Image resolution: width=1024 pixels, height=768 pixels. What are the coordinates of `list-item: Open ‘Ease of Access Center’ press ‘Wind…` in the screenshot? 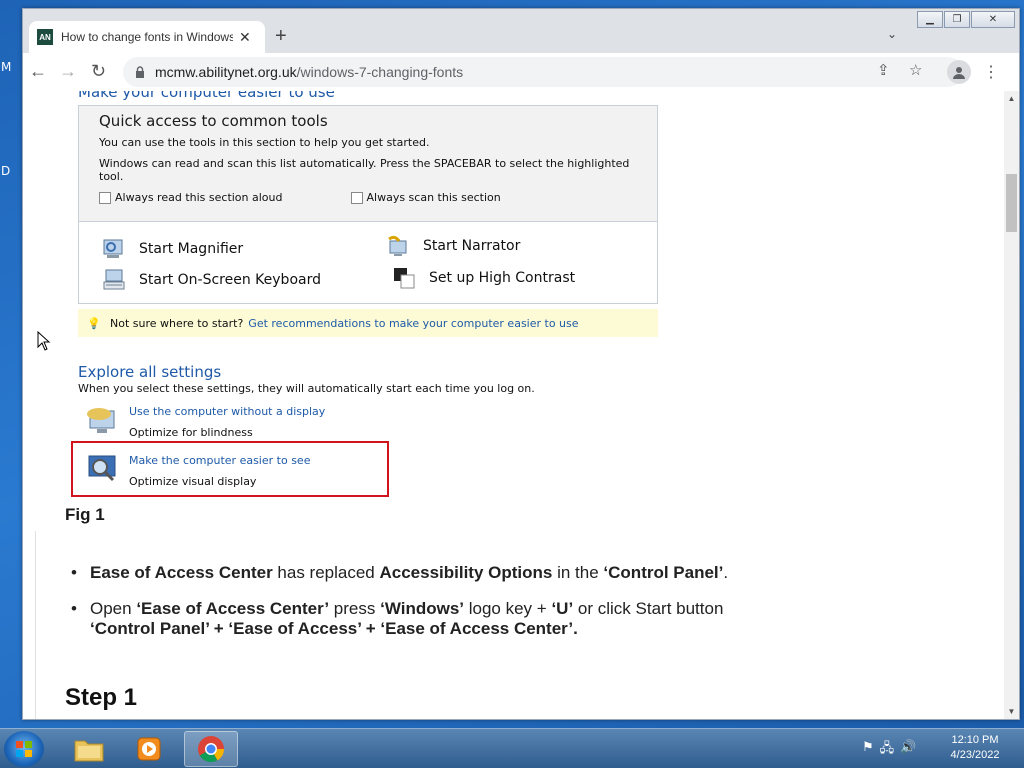 It's located at (431, 619).